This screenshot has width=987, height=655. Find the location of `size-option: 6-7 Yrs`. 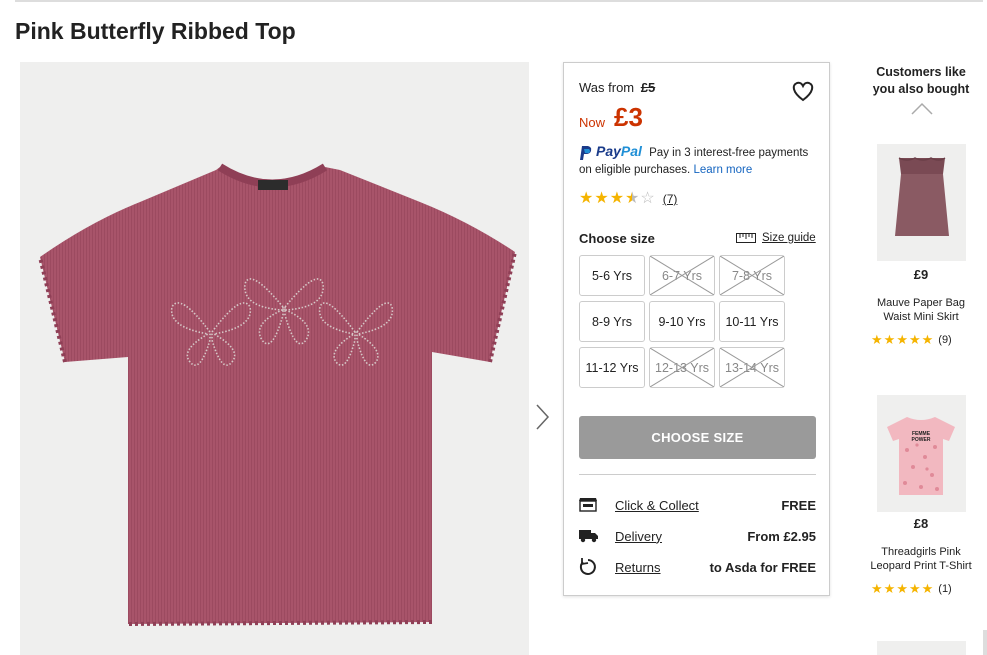

size-option: 6-7 Yrs is located at coordinates (682, 275).